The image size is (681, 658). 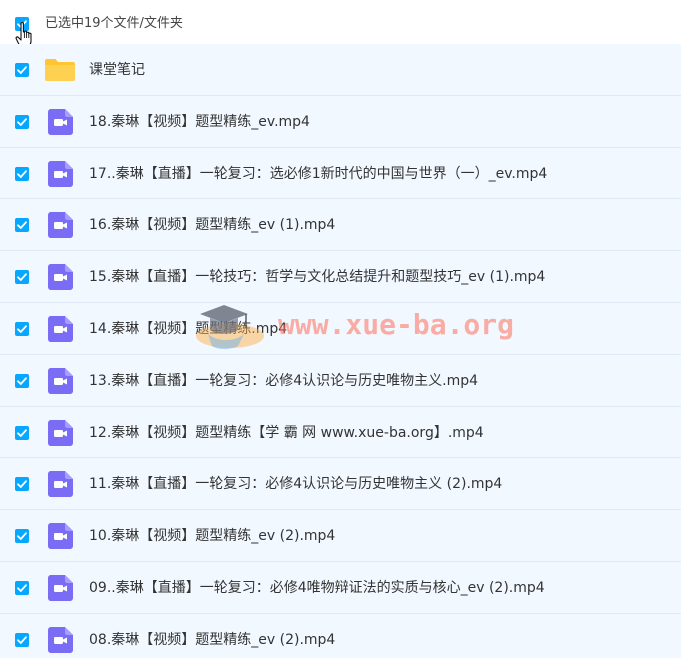 I want to click on file-row: 12.秦琳【视频】题型精练【学 霸 网 www.xue-ba.org】.mp4, so click(x=340, y=432).